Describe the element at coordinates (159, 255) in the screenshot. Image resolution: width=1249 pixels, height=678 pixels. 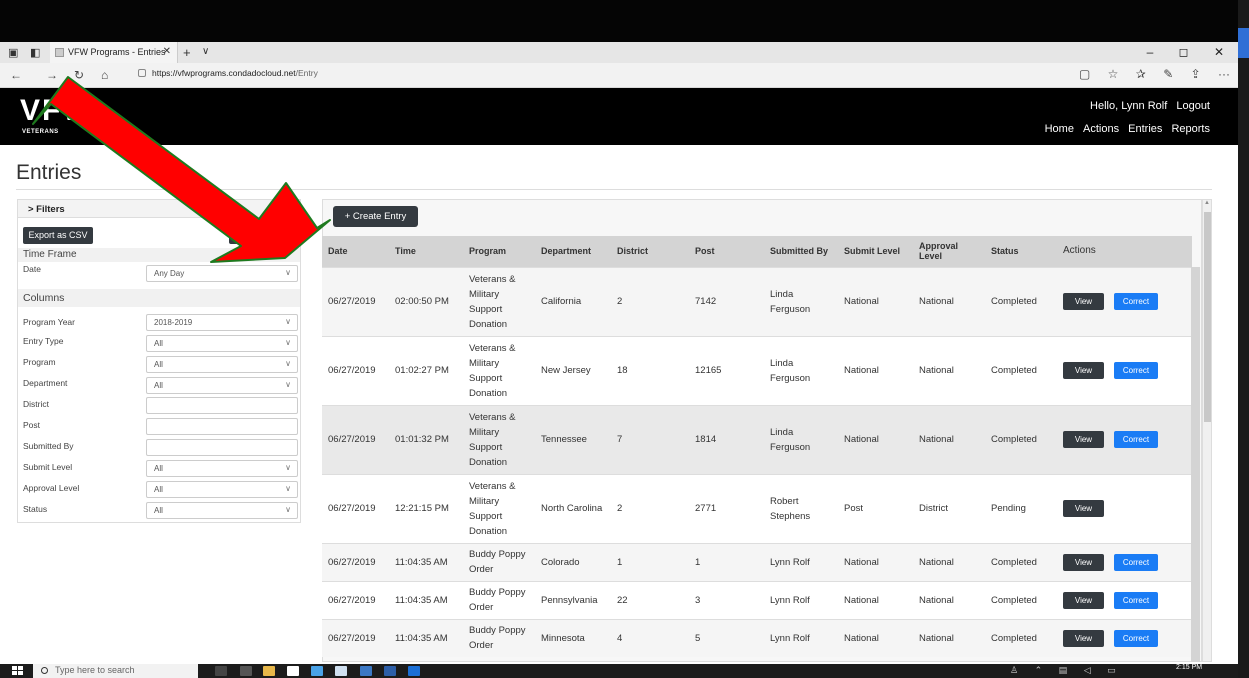
I see `time-frame-heading: Time Frame` at that location.